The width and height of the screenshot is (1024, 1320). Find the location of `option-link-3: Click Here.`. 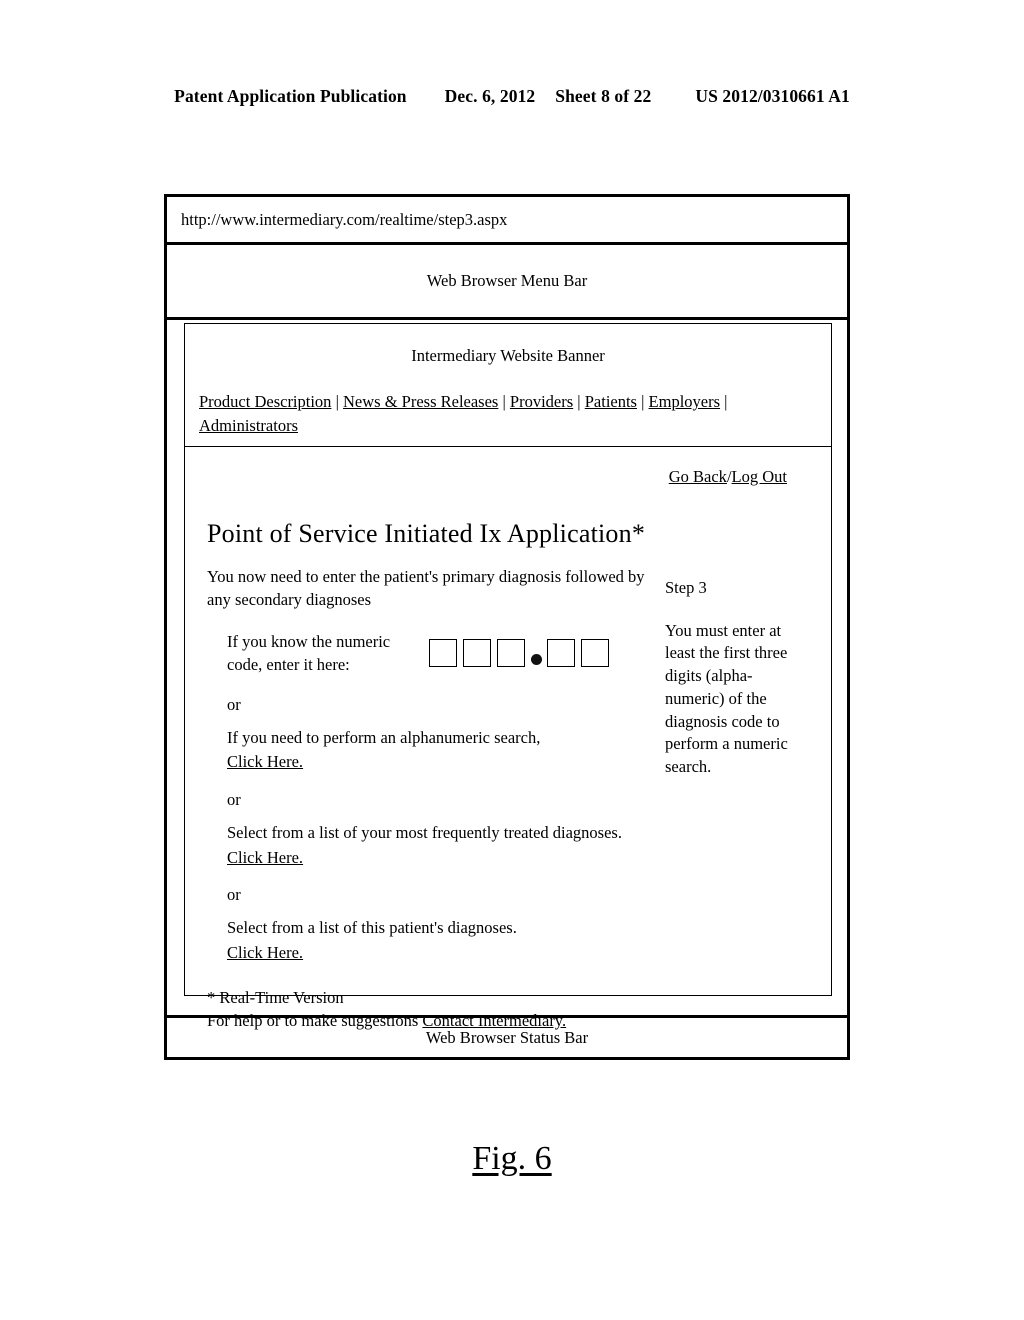

option-link-3: Click Here. is located at coordinates (265, 952).